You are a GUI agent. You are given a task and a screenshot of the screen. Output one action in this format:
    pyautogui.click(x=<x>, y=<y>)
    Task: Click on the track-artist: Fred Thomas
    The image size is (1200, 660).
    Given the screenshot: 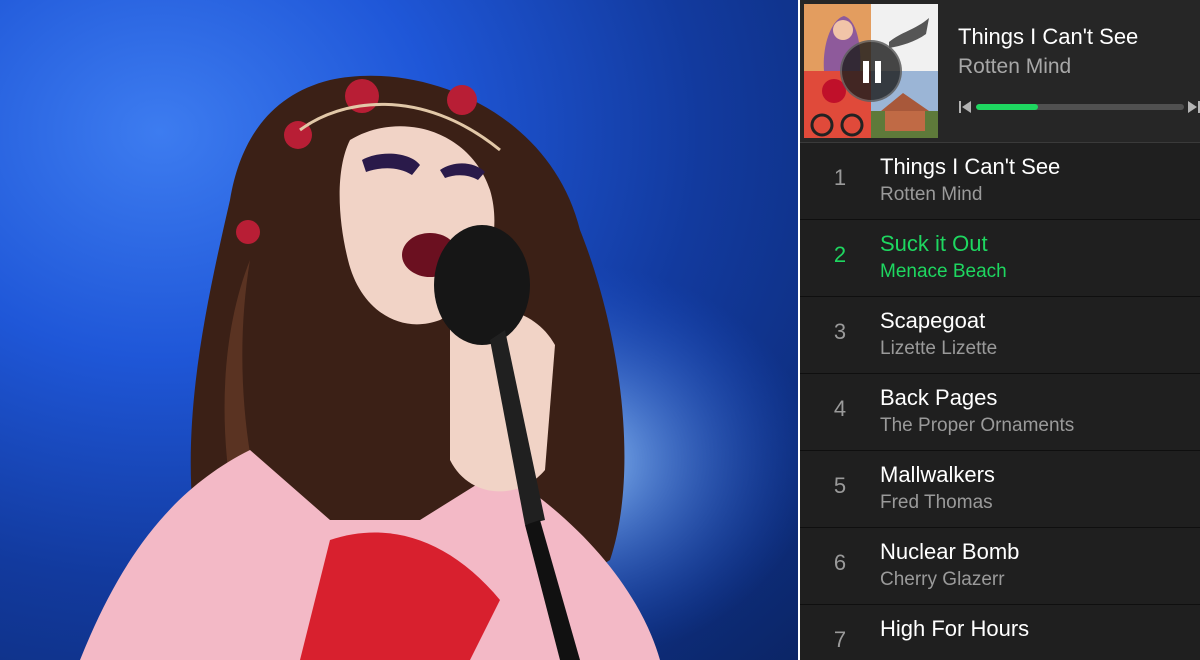 What is the action you would take?
    pyautogui.click(x=936, y=502)
    